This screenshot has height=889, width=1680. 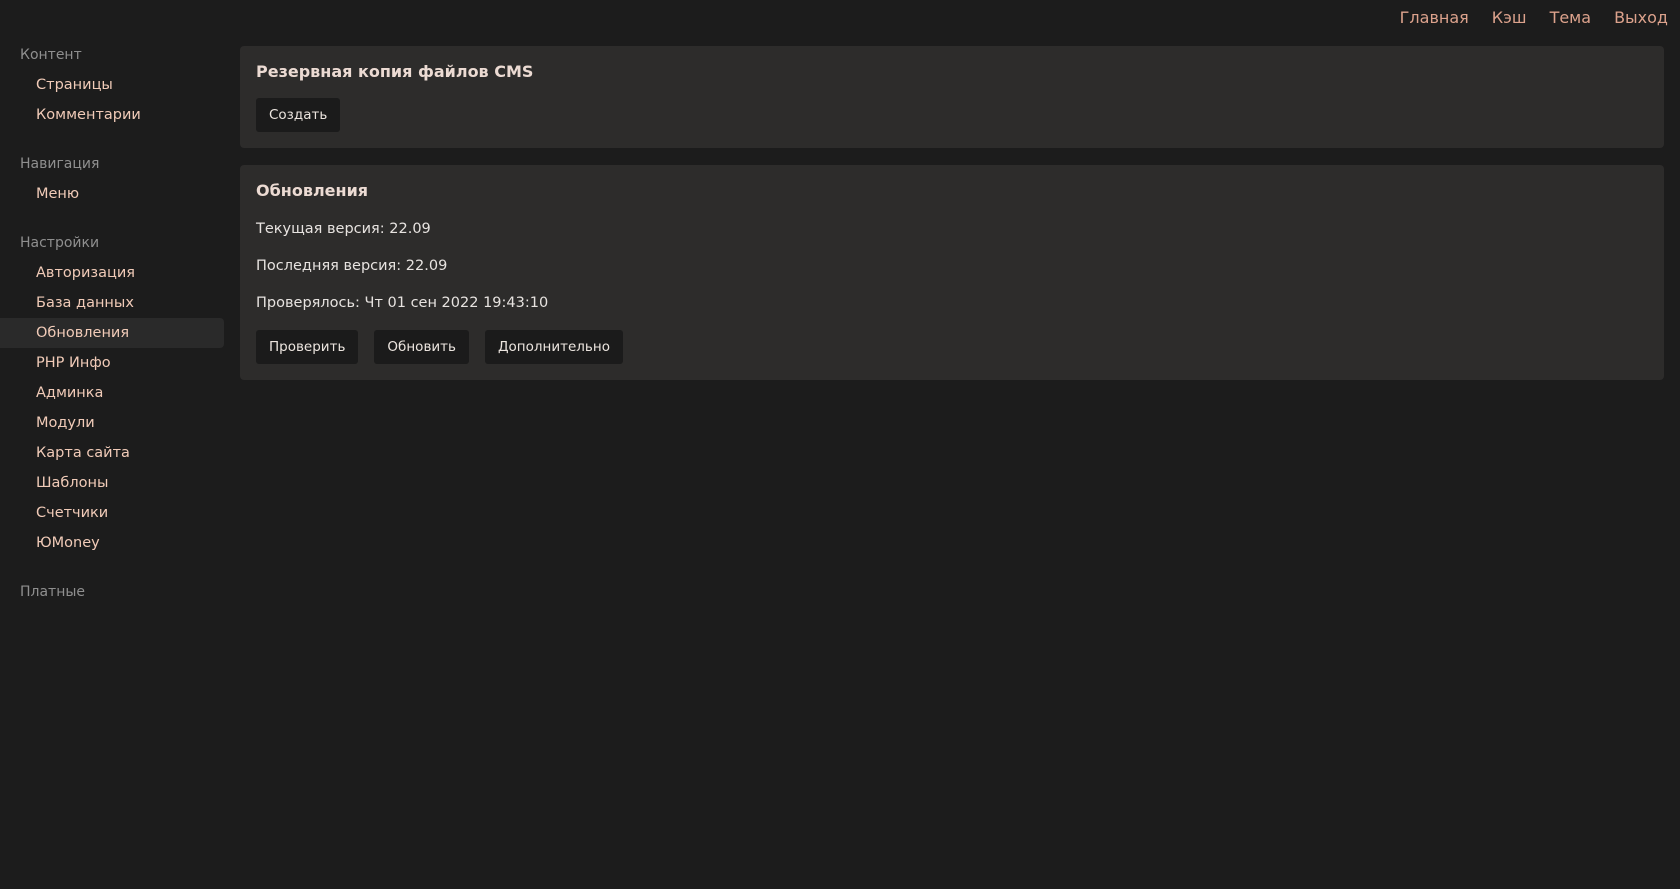 What do you see at coordinates (112, 115) in the screenshot?
I see `sidebar-item-comments: Комментарии` at bounding box center [112, 115].